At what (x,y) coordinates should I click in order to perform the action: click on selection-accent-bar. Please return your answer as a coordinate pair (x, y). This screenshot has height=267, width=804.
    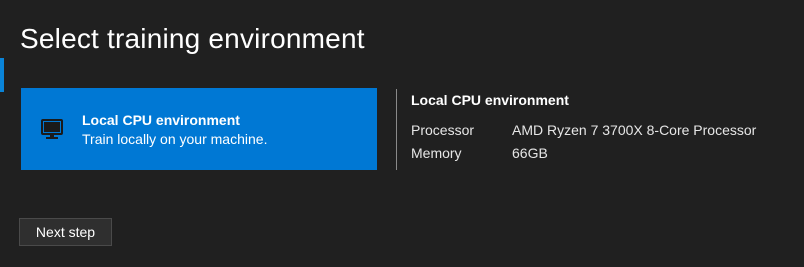
    Looking at the image, I should click on (2, 75).